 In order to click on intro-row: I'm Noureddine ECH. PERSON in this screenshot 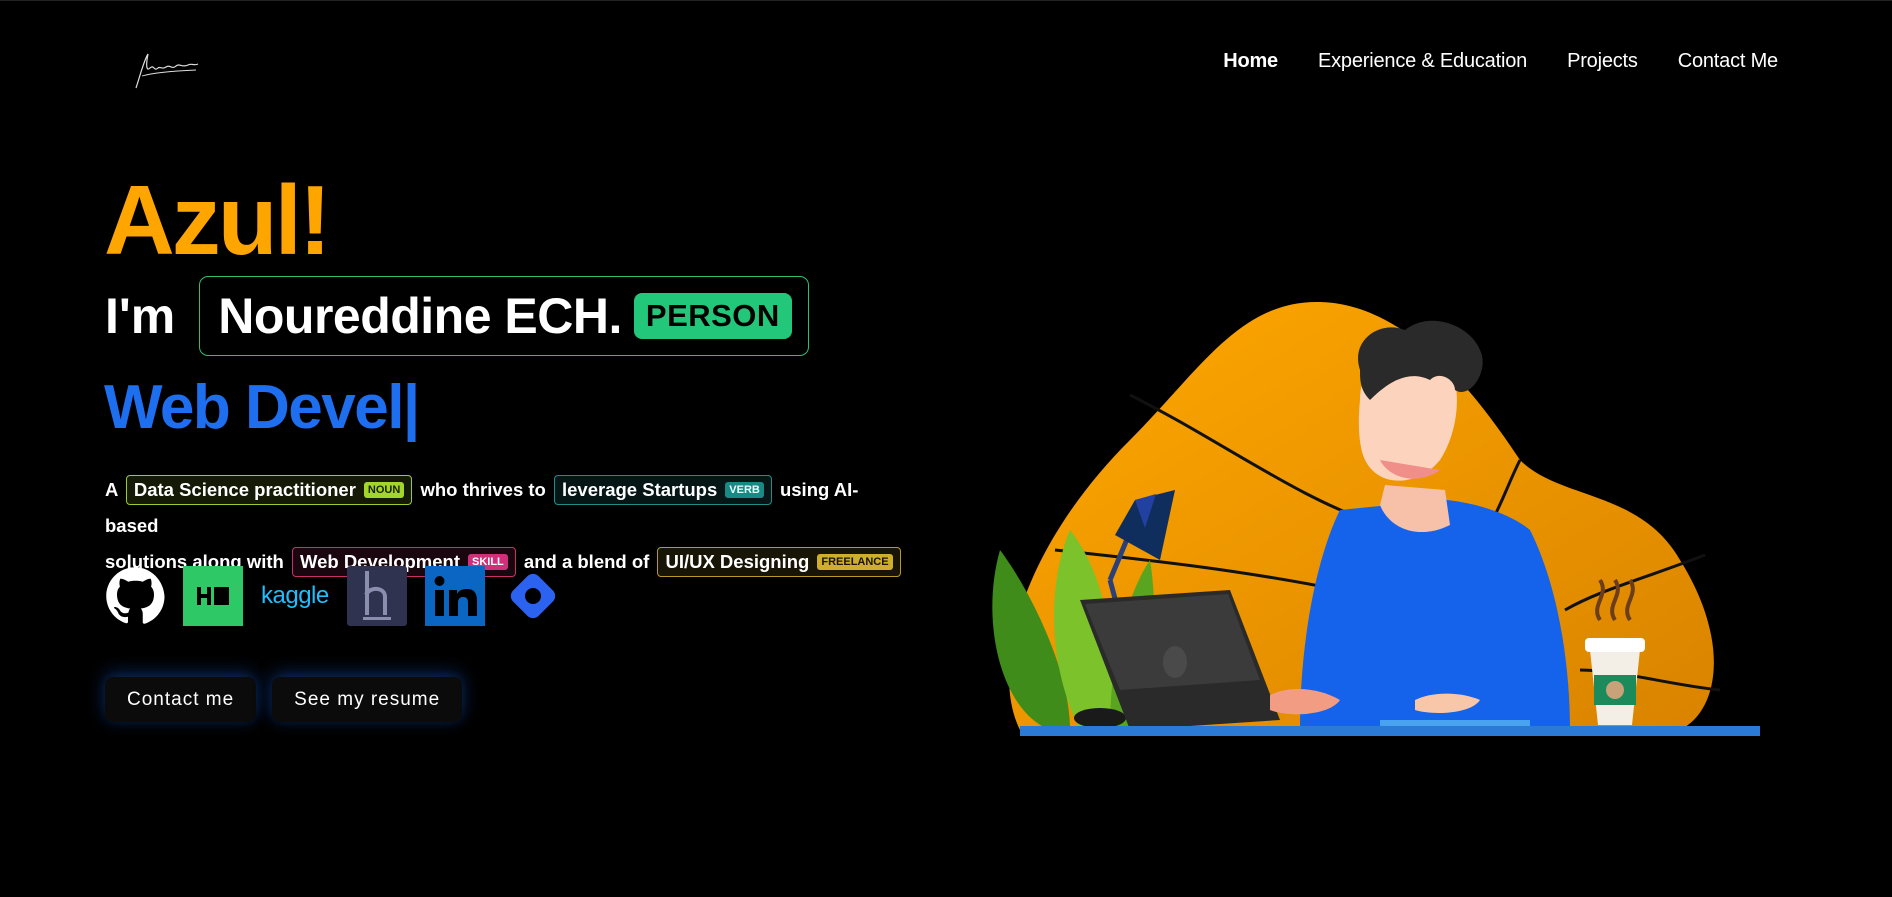, I will do `click(457, 316)`.